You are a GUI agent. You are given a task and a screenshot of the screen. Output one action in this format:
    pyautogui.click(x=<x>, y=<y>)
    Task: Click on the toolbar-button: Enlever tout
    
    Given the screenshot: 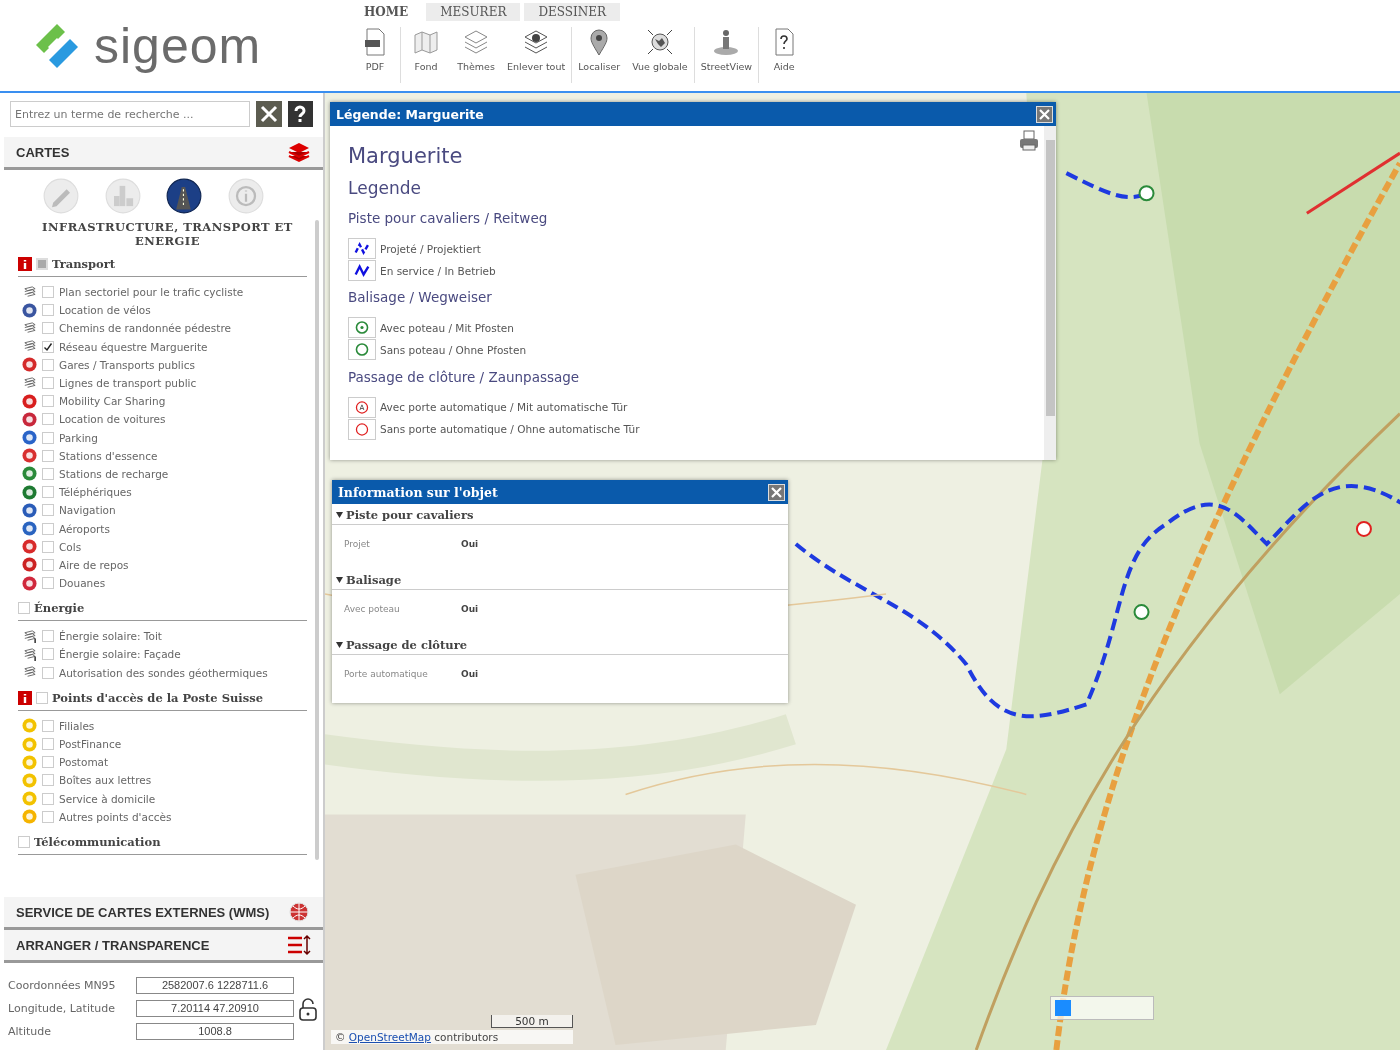 What is the action you would take?
    pyautogui.click(x=536, y=55)
    